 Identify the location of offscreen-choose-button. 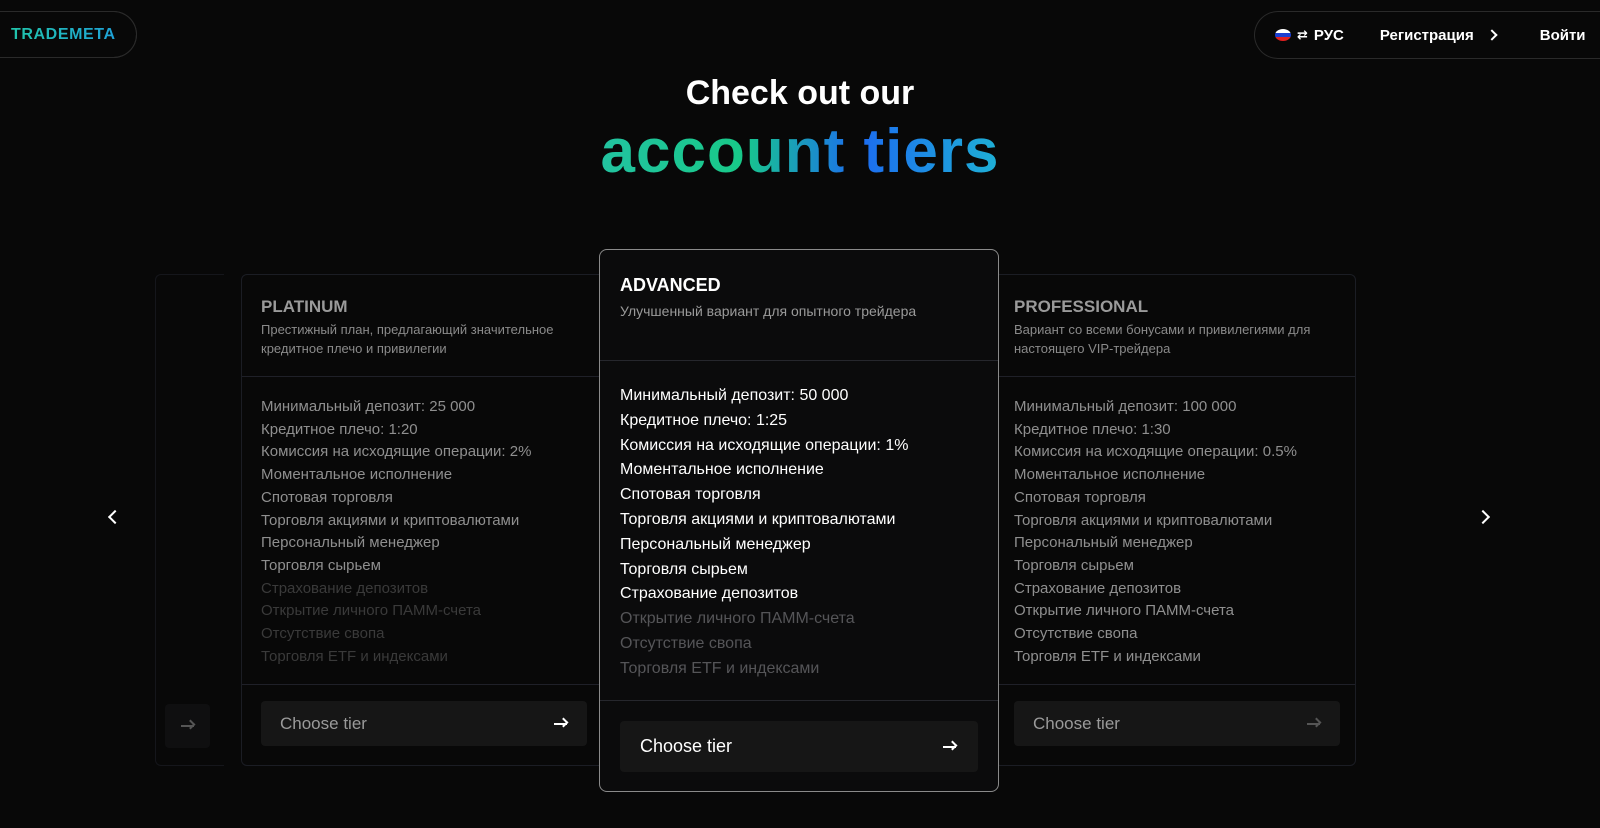
(187, 726).